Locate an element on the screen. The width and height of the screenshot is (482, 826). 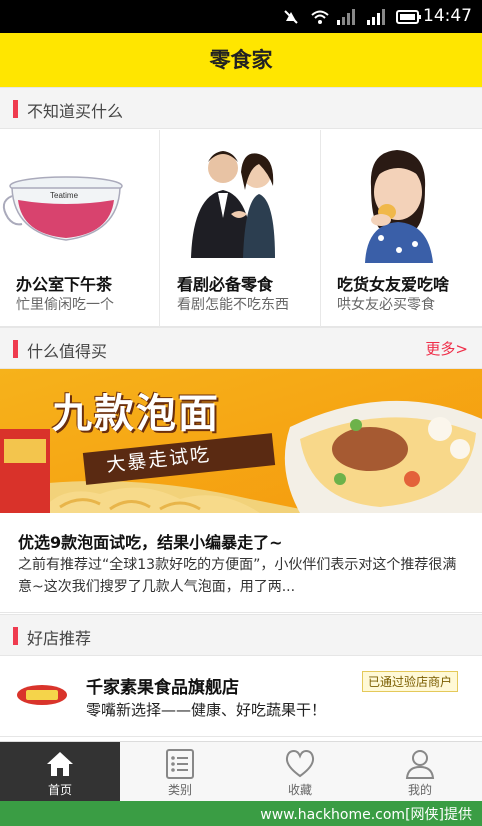
tab-profile: 我的 is located at coordinates (420, 772).